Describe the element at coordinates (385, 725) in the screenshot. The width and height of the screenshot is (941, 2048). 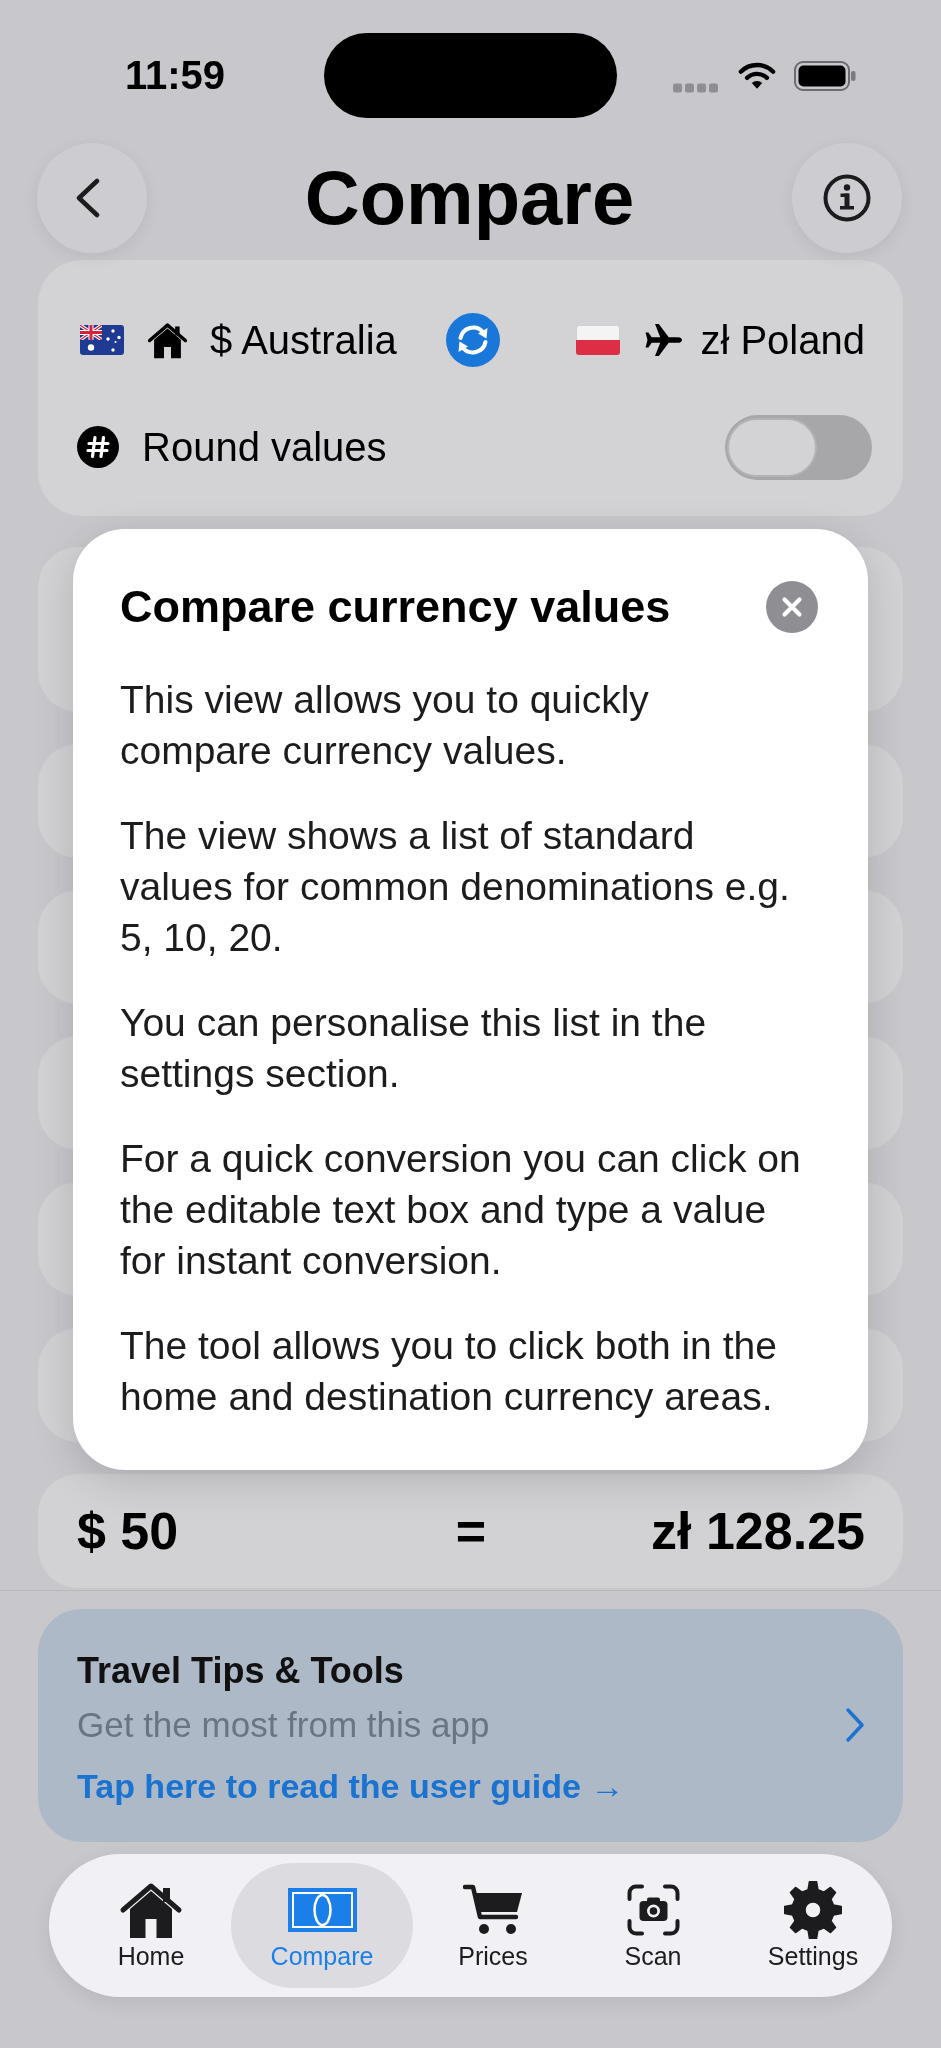
I see `dialog-paragraph: This view allows you to quickly compare currency values.` at that location.